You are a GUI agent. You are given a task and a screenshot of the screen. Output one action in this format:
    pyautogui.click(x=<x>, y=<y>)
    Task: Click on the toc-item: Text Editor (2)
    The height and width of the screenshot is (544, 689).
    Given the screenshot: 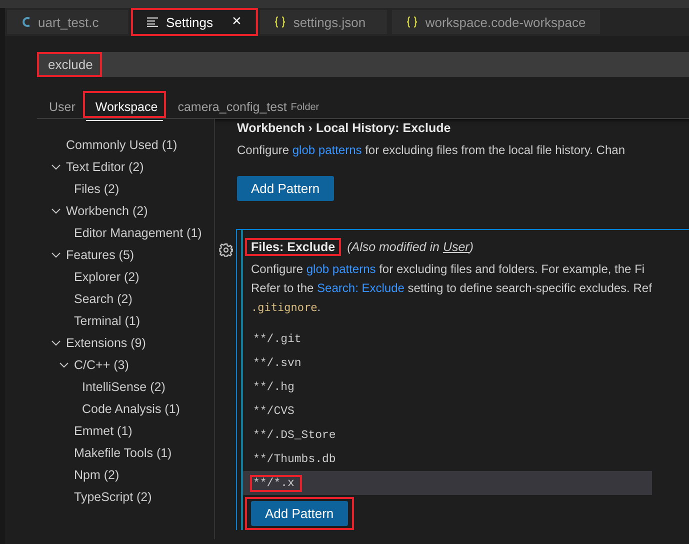 What is the action you would take?
    pyautogui.click(x=105, y=167)
    